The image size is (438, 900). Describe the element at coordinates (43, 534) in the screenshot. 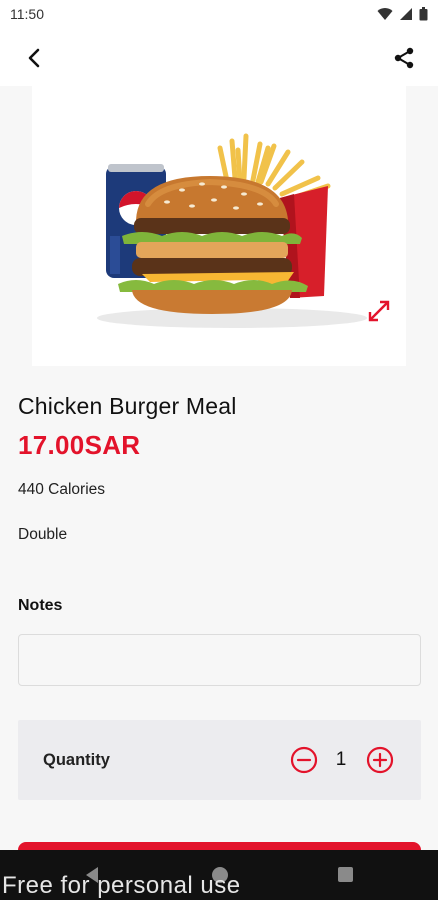

I see `product-variant: Double` at that location.